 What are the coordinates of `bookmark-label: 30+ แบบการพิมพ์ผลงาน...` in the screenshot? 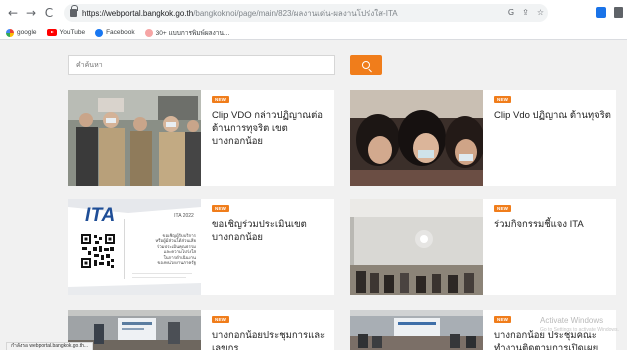 It's located at (192, 33).